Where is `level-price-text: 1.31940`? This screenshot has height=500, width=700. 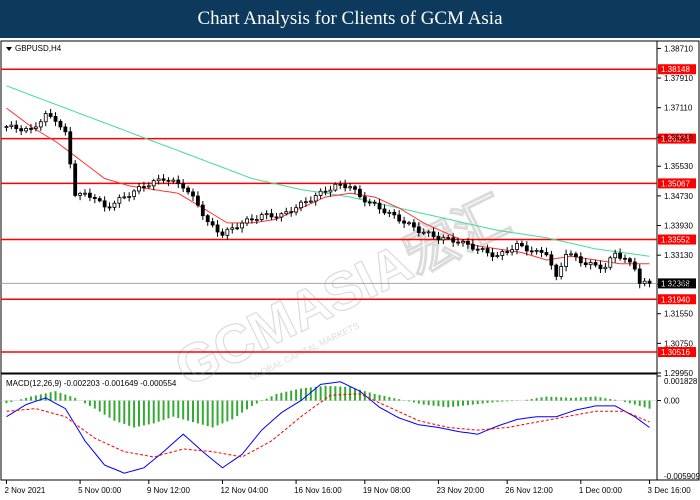 level-price-text: 1.31940 is located at coordinates (675, 299).